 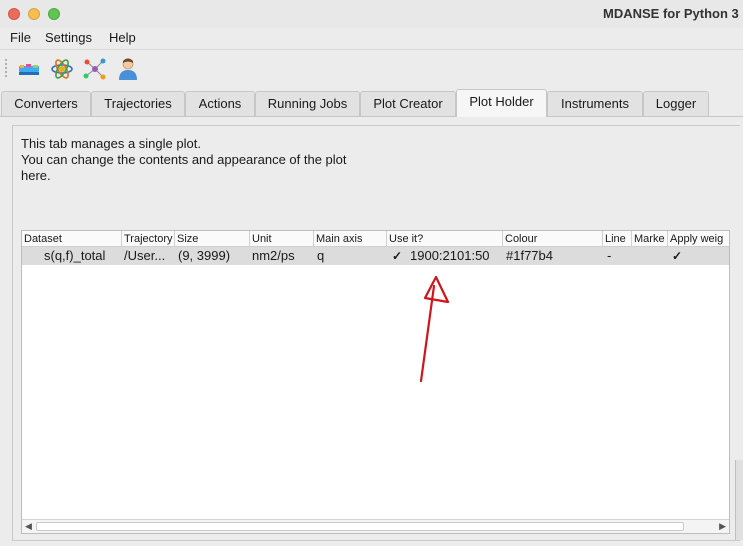 What do you see at coordinates (282, 256) in the screenshot?
I see `cell-unit: nm2/ps` at bounding box center [282, 256].